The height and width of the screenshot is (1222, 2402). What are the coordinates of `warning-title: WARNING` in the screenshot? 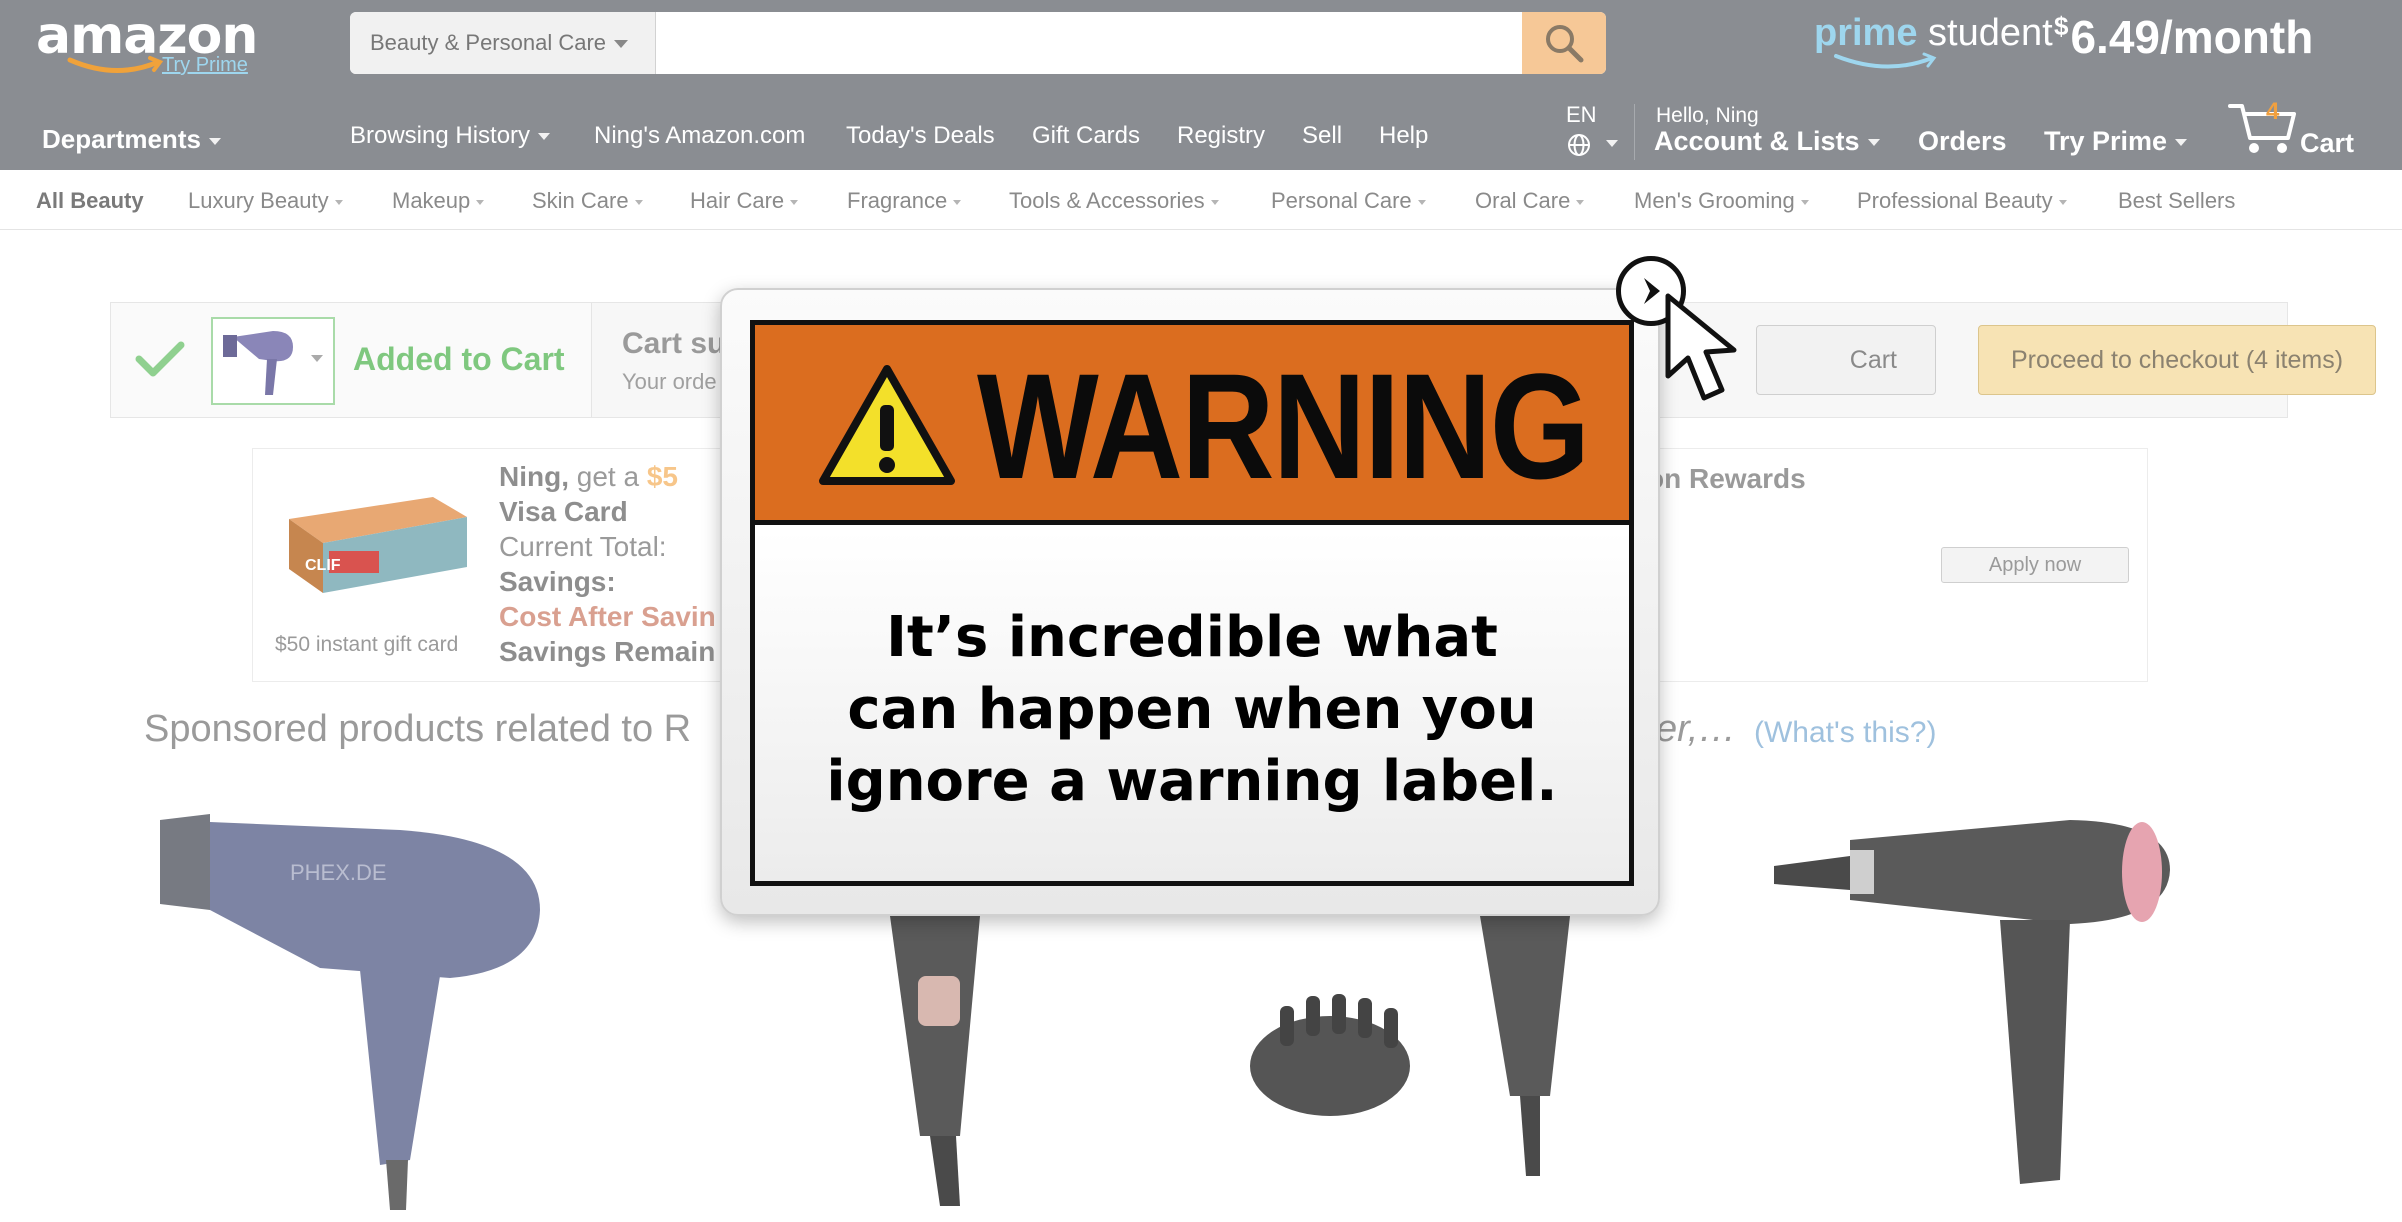 It's located at (1283, 426).